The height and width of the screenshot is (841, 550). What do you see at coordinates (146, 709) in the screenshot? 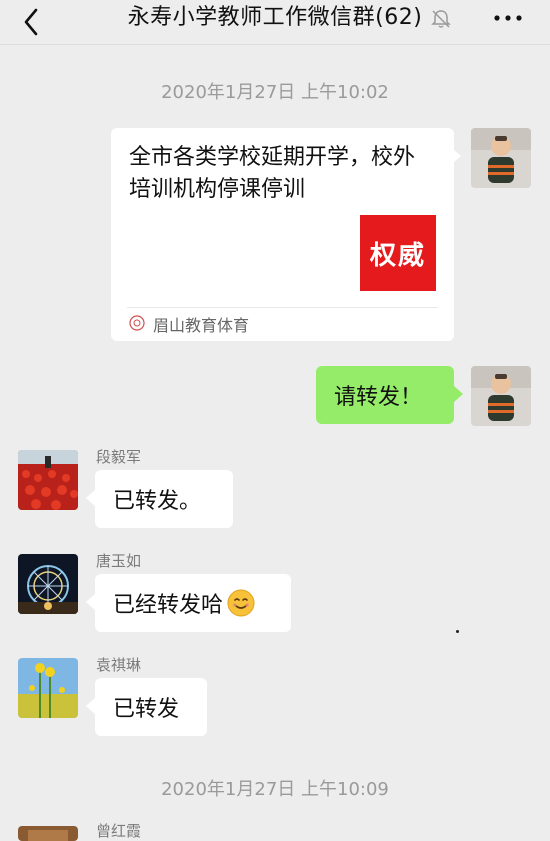
I see `message-text: 已转发` at bounding box center [146, 709].